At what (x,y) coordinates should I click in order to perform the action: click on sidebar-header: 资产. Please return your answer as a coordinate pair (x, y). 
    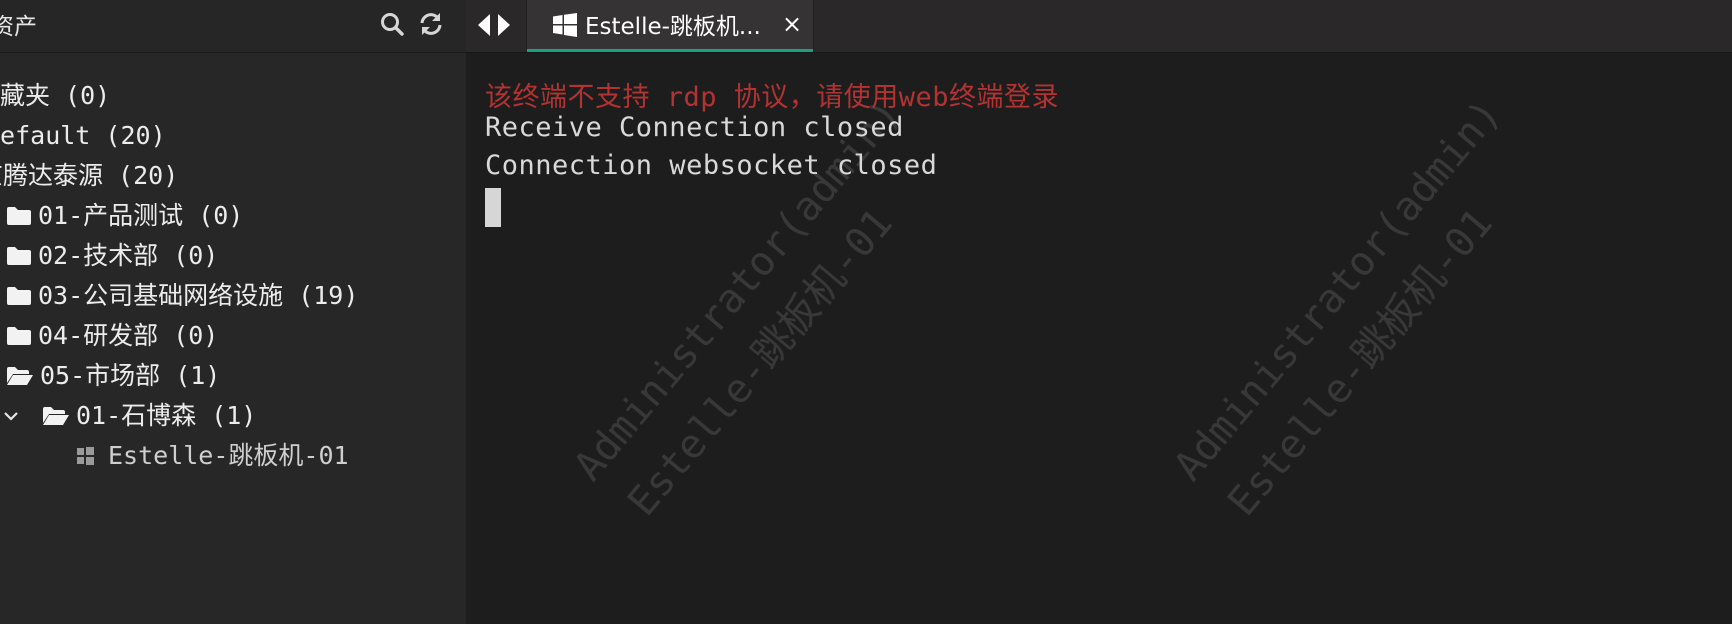
    Looking at the image, I should click on (233, 26).